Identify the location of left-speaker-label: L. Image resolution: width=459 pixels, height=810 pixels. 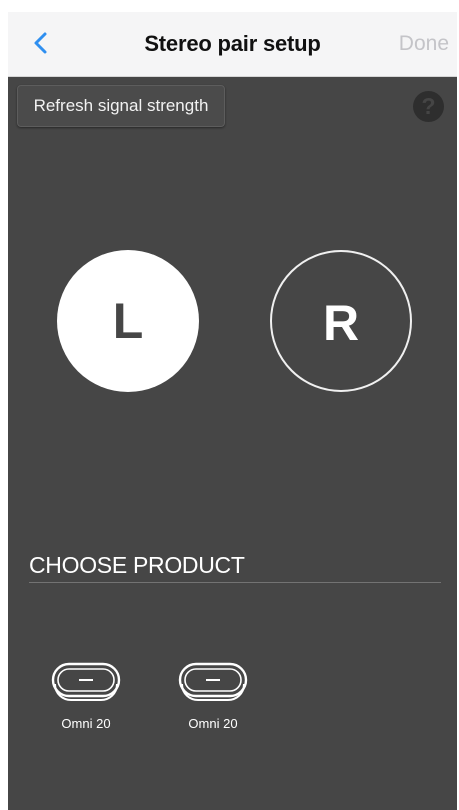
(128, 321).